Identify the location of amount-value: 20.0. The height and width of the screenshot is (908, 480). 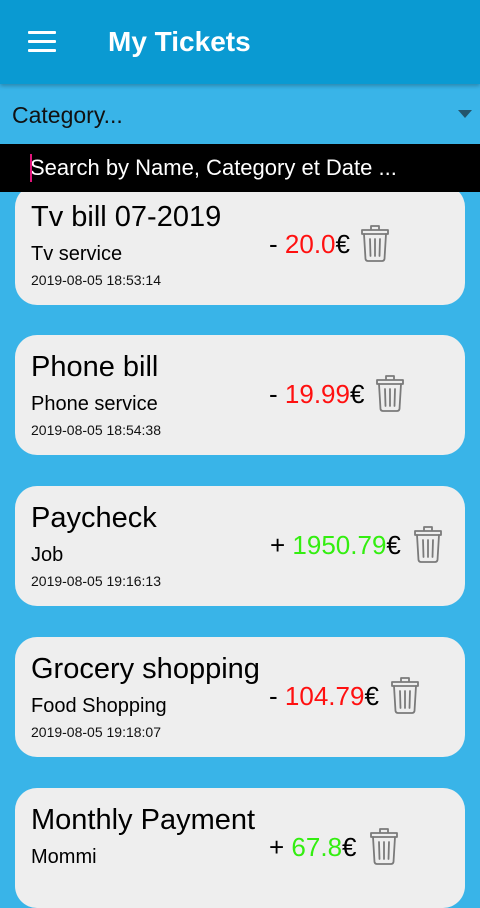
(310, 244).